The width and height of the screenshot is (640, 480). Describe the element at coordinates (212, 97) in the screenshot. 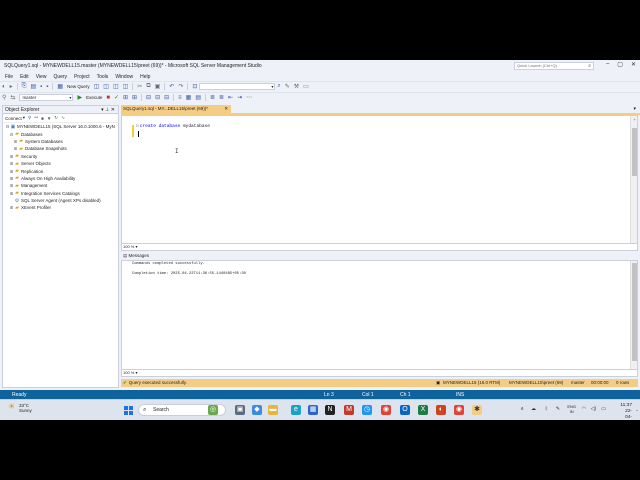

I see `comment-icon: ≣` at that location.